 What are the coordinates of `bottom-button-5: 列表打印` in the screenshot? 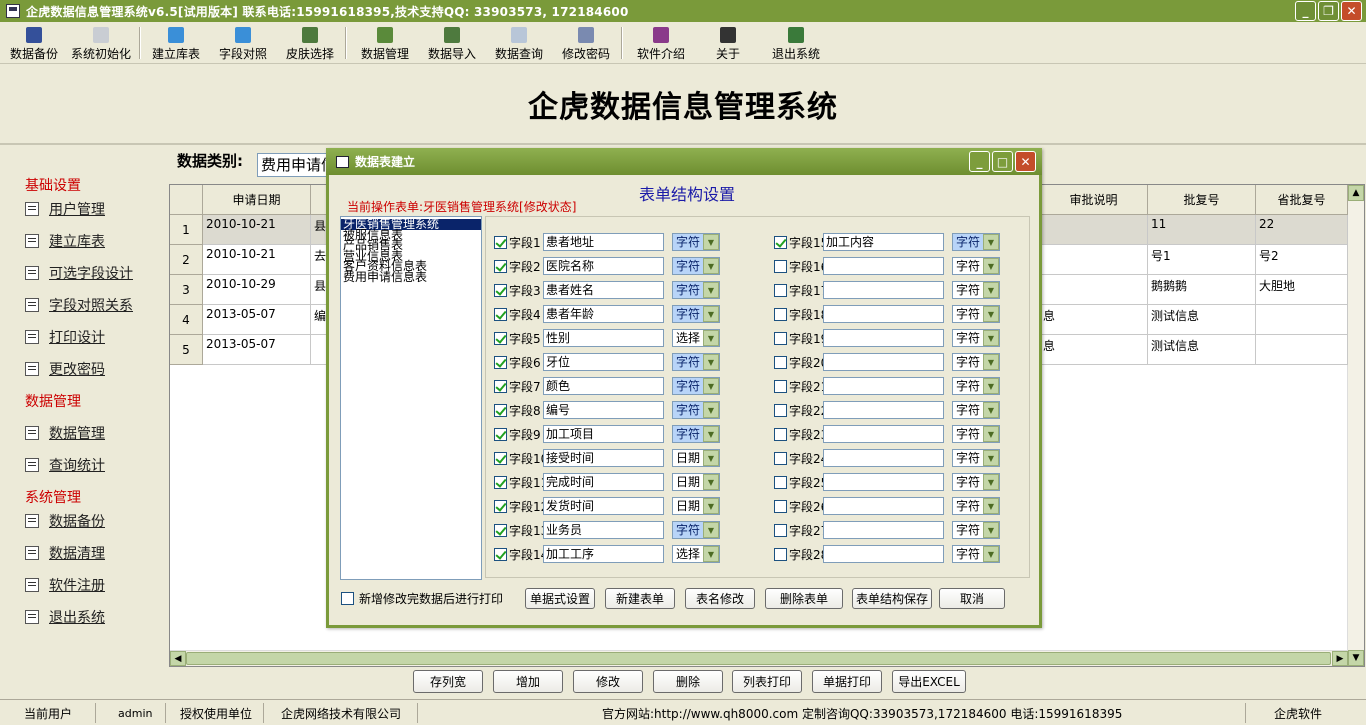 It's located at (767, 681).